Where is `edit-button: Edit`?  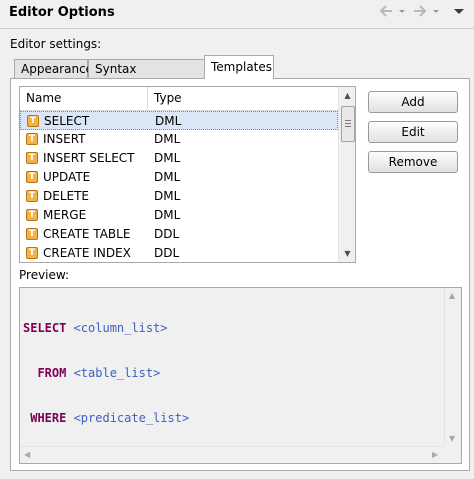 edit-button: Edit is located at coordinates (413, 132).